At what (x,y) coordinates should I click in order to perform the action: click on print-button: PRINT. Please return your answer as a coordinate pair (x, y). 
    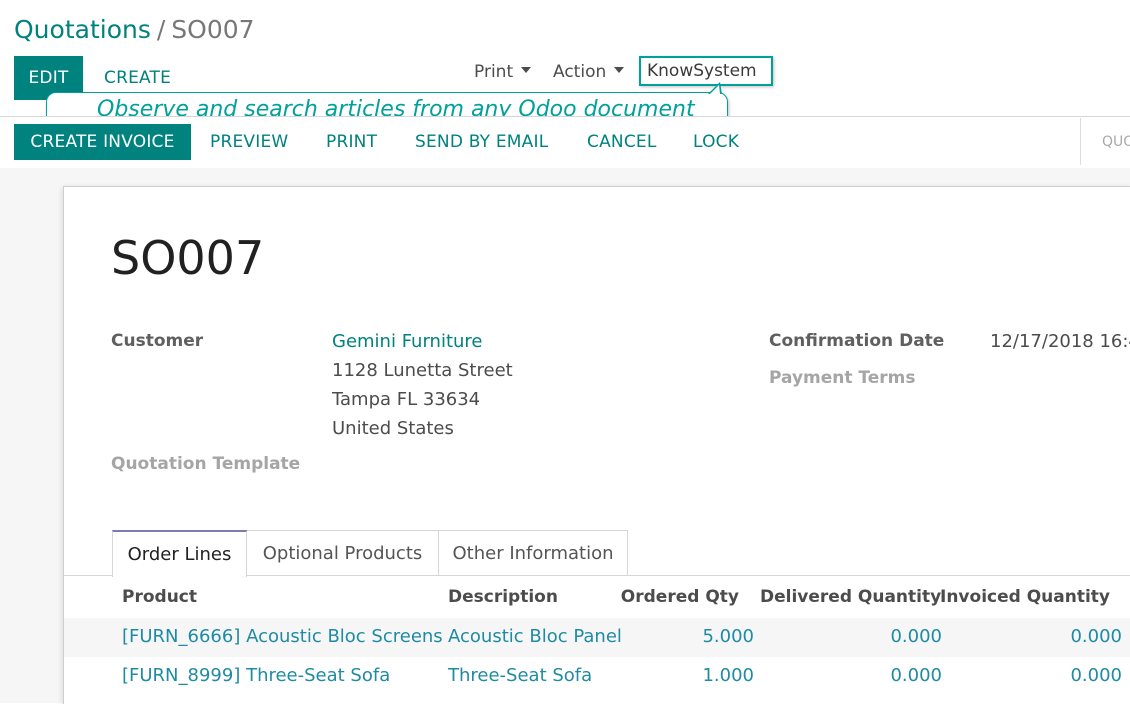
    Looking at the image, I should click on (351, 142).